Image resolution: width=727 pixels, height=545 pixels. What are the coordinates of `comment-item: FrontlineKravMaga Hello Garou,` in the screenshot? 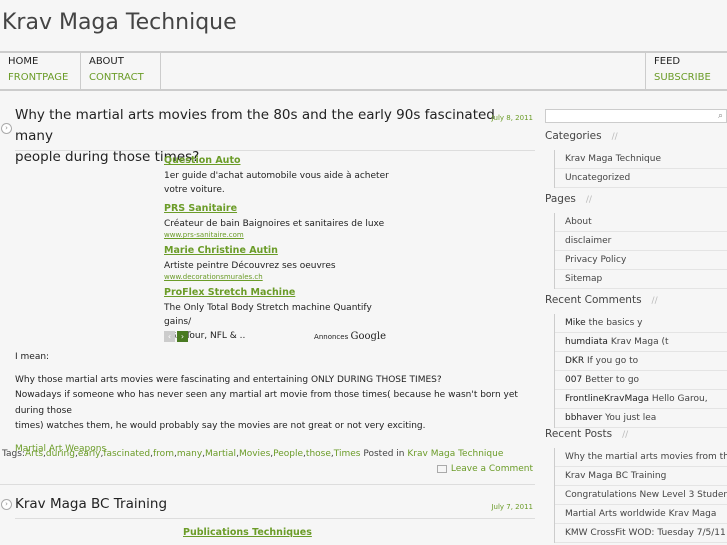 It's located at (641, 399).